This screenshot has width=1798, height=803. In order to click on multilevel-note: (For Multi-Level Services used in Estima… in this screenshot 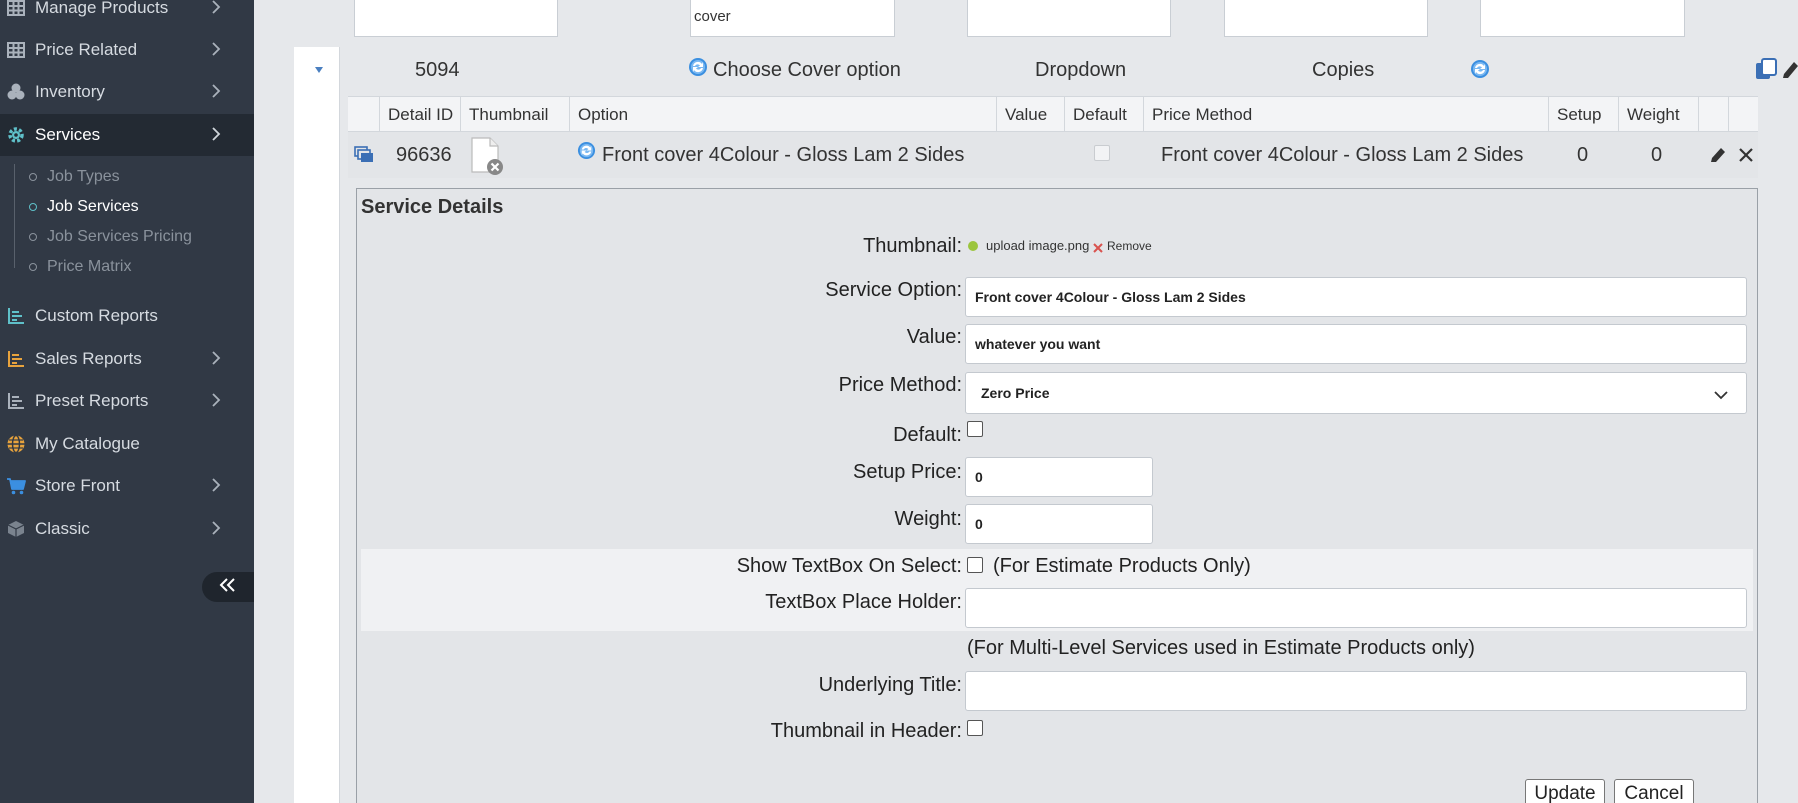, I will do `click(1221, 648)`.